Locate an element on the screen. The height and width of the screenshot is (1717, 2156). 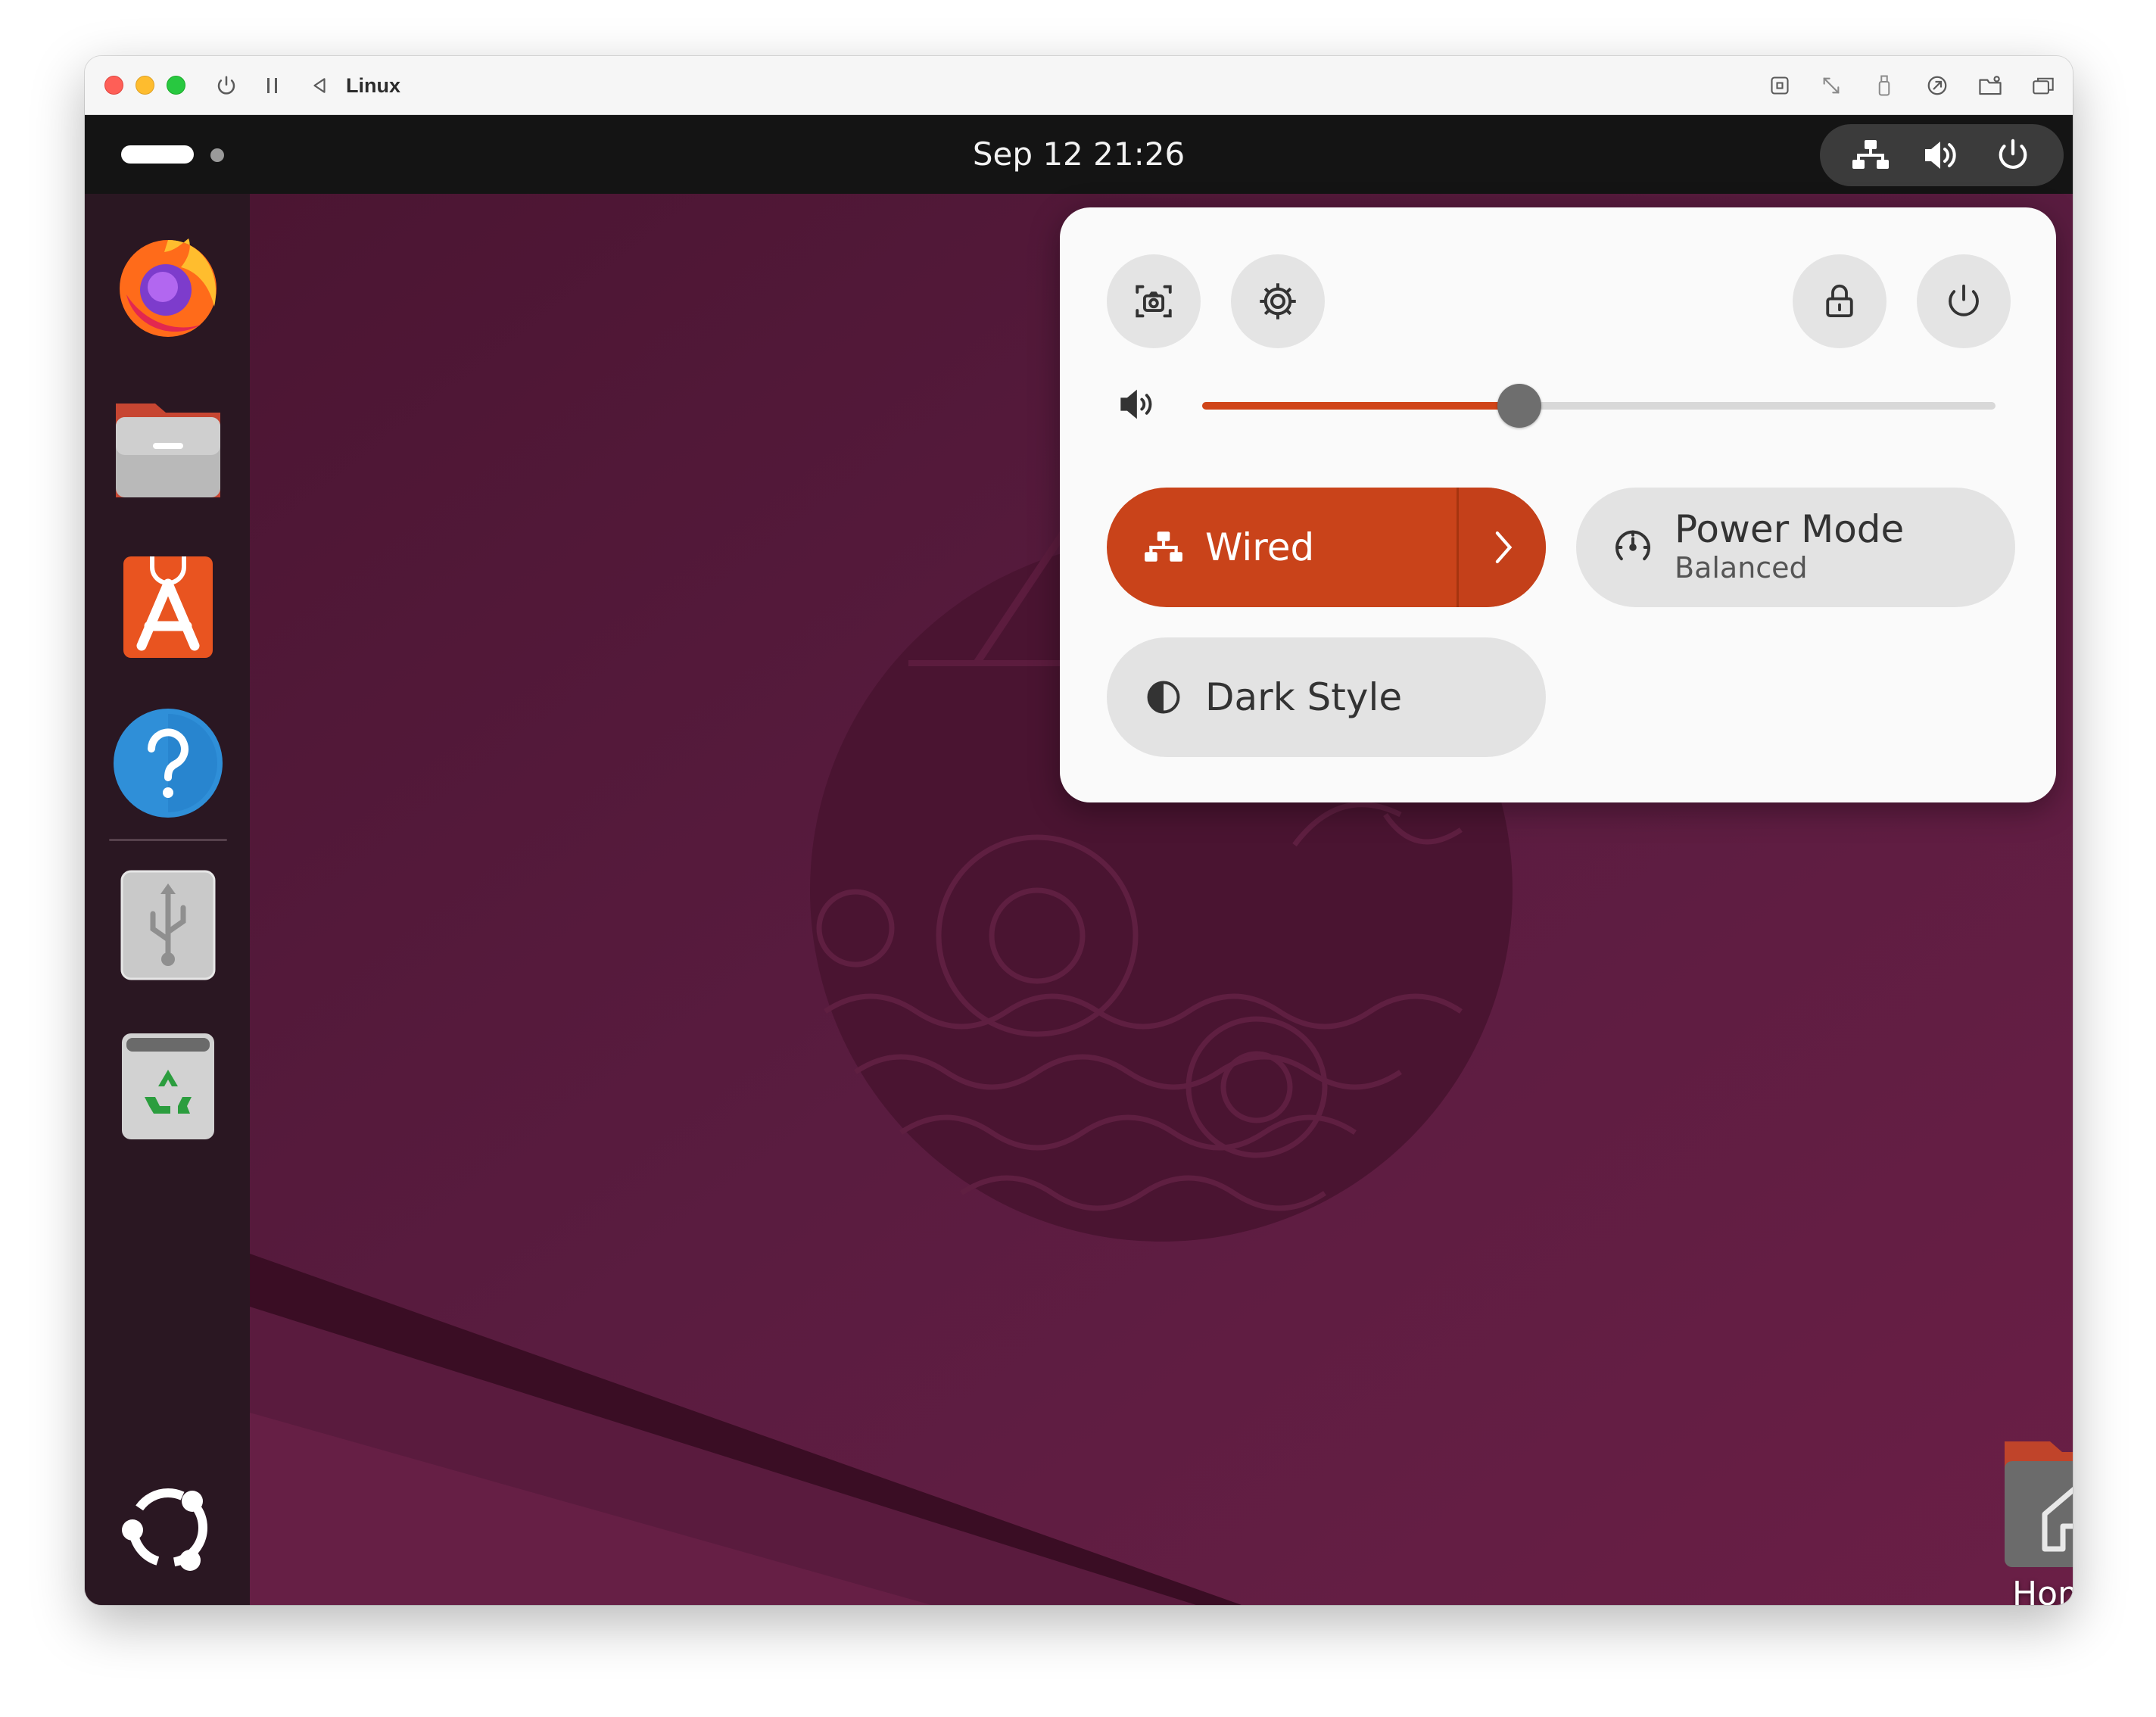
help-icon is located at coordinates (168, 763).